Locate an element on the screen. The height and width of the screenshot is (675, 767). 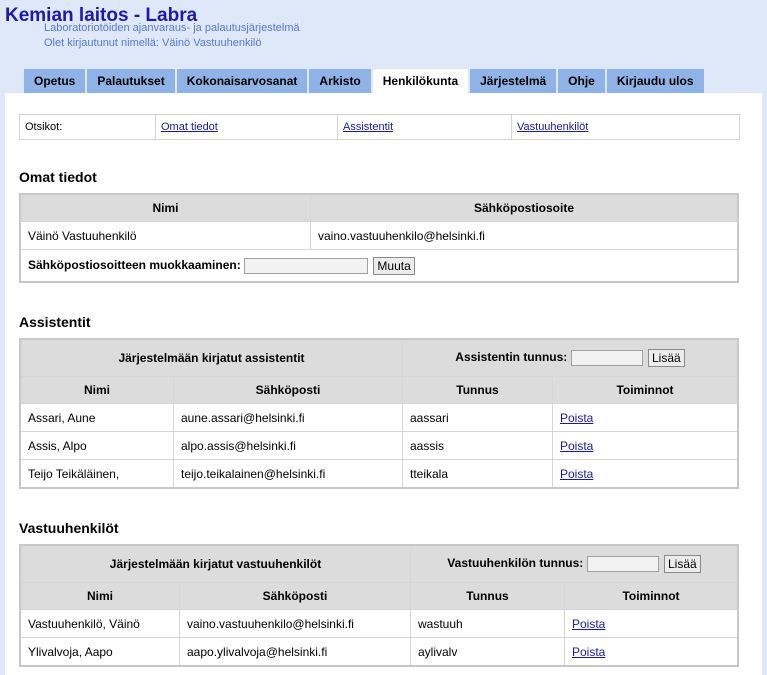
assistant-id: aassari is located at coordinates (477, 417).